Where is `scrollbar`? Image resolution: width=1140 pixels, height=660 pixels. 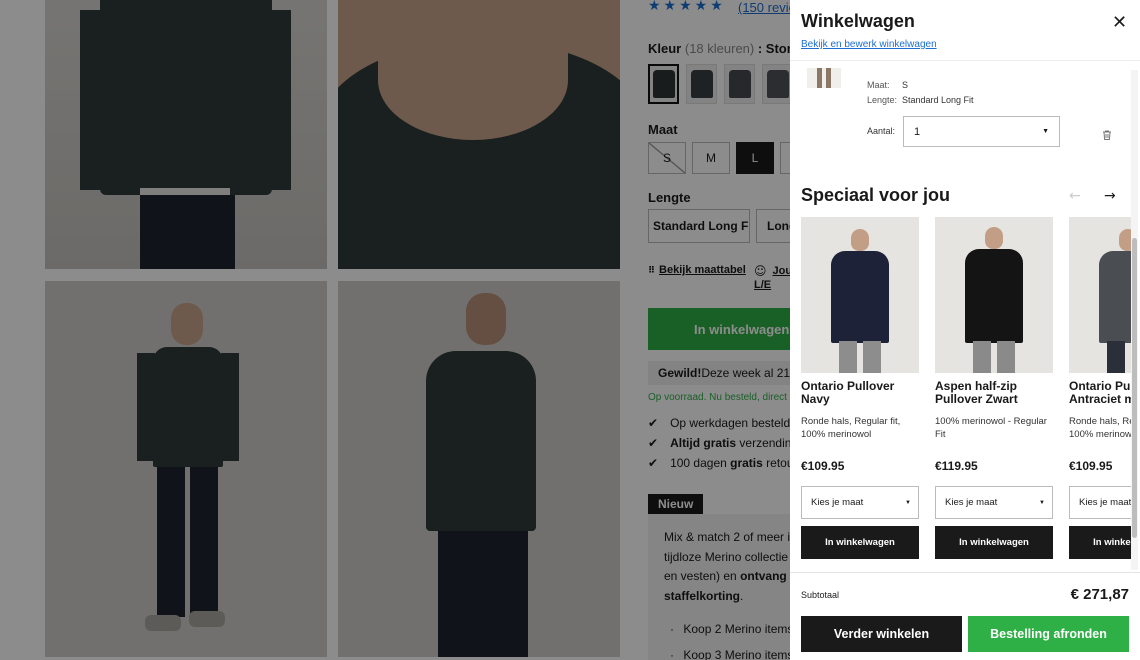 scrollbar is located at coordinates (1134, 320).